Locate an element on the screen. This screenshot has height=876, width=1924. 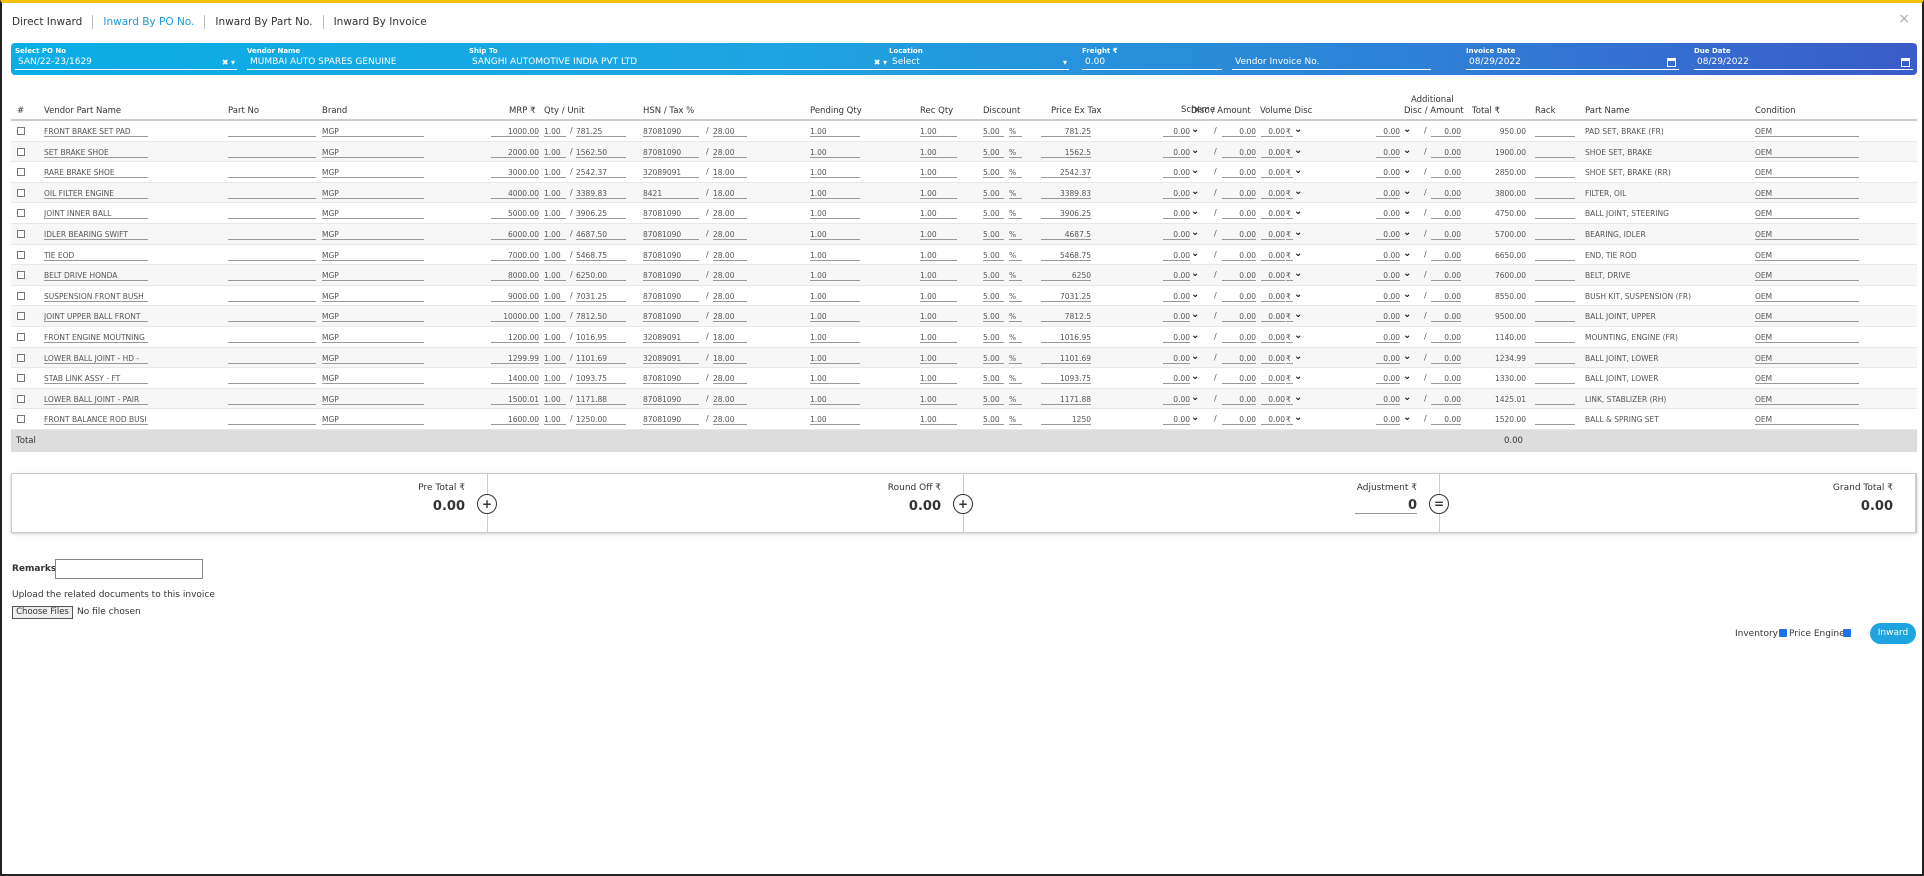
clear-caret-icon: ✖ ▾ is located at coordinates (228, 62).